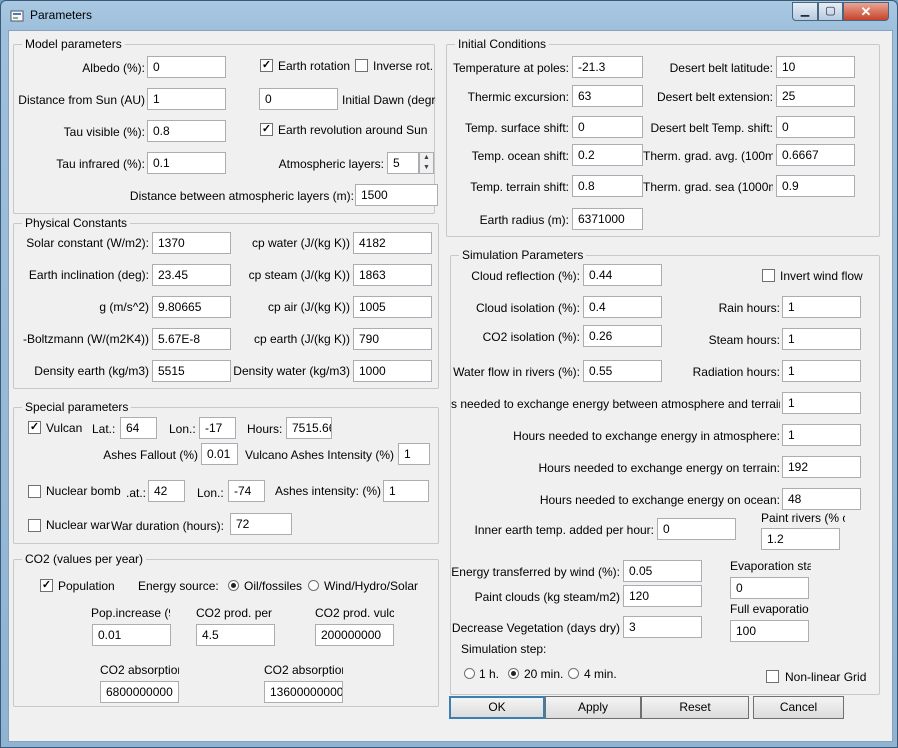 The width and height of the screenshot is (898, 748). What do you see at coordinates (497, 707) in the screenshot?
I see `ok-button: OK` at bounding box center [497, 707].